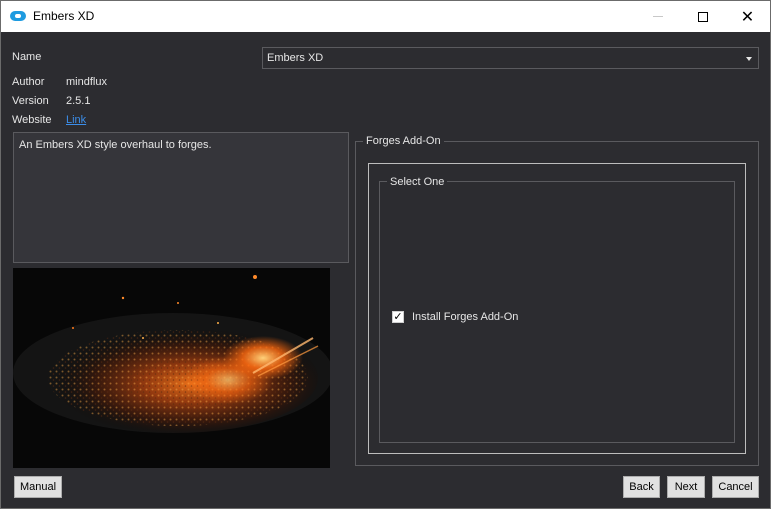  What do you see at coordinates (295, 58) in the screenshot?
I see `name-dropdown-value: Embers XD` at bounding box center [295, 58].